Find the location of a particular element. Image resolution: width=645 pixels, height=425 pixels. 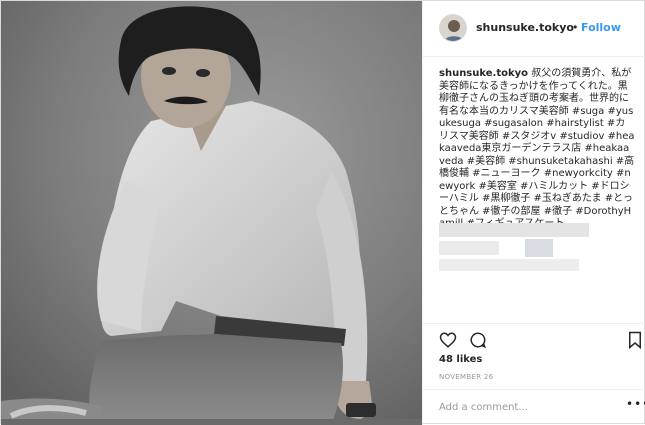

follow-button: Follow is located at coordinates (601, 27).